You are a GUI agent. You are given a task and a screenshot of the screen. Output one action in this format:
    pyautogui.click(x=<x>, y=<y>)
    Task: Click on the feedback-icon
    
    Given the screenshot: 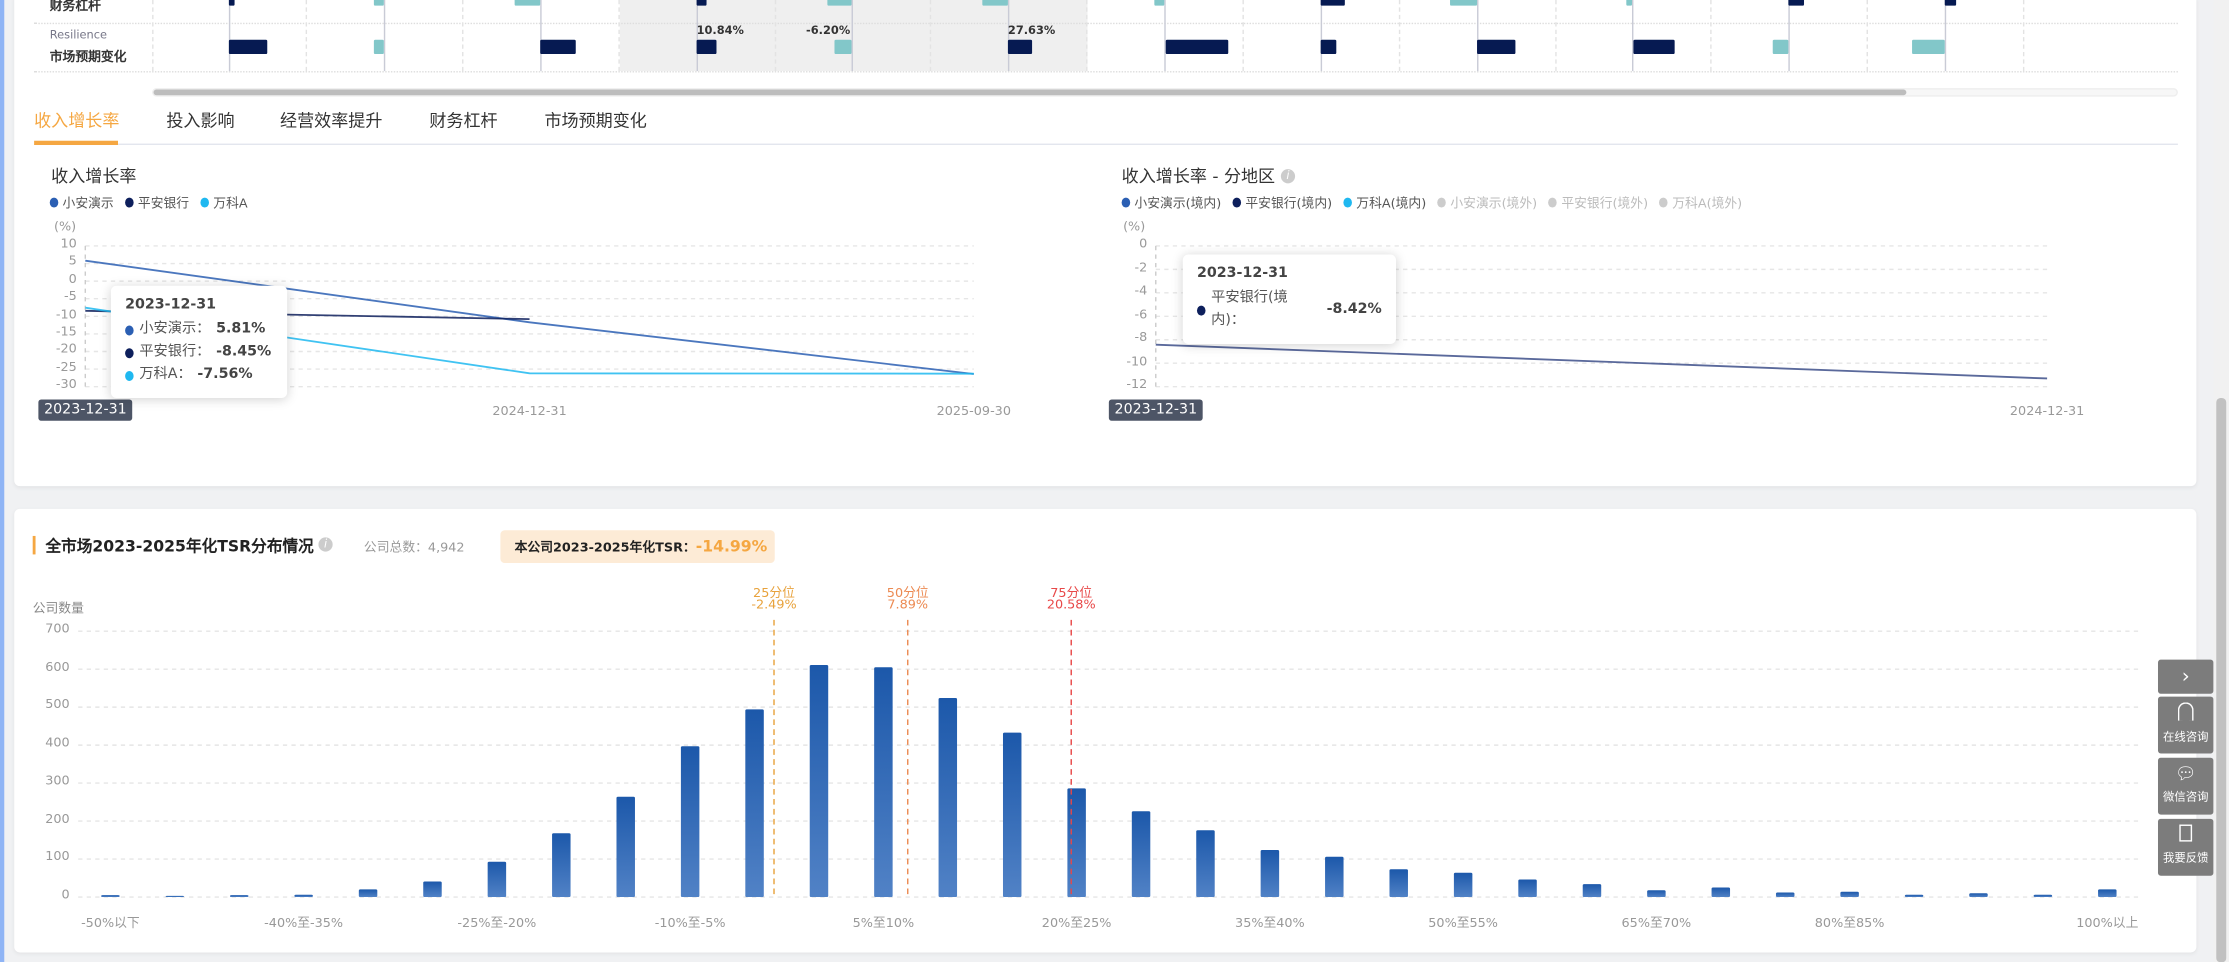 What is the action you would take?
    pyautogui.click(x=2186, y=833)
    